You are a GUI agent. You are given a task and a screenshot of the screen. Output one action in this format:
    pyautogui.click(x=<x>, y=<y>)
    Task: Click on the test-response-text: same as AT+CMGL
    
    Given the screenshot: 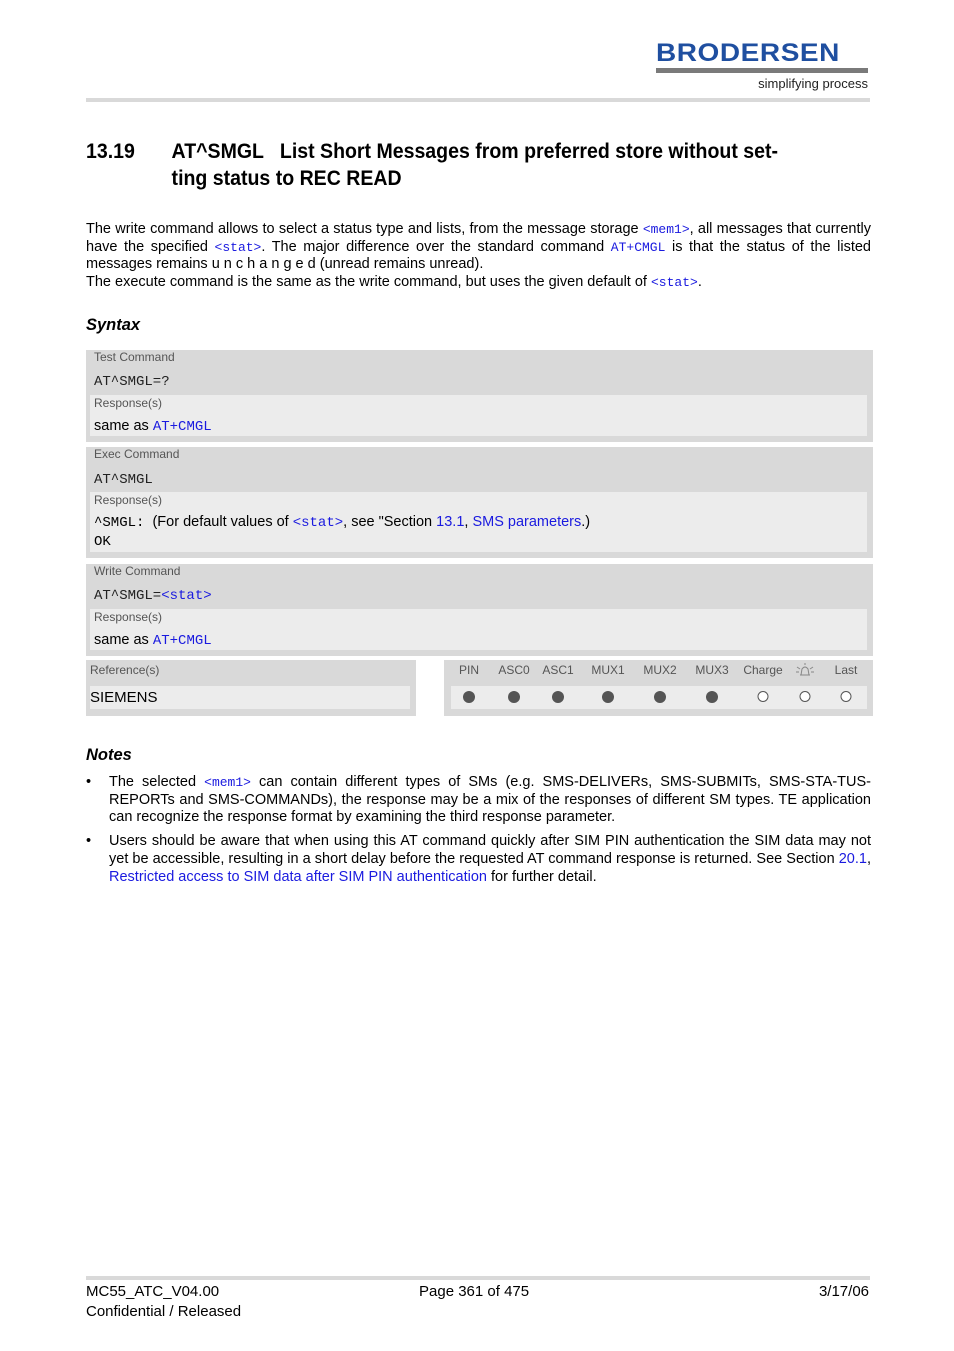 What is the action you would take?
    pyautogui.click(x=153, y=426)
    